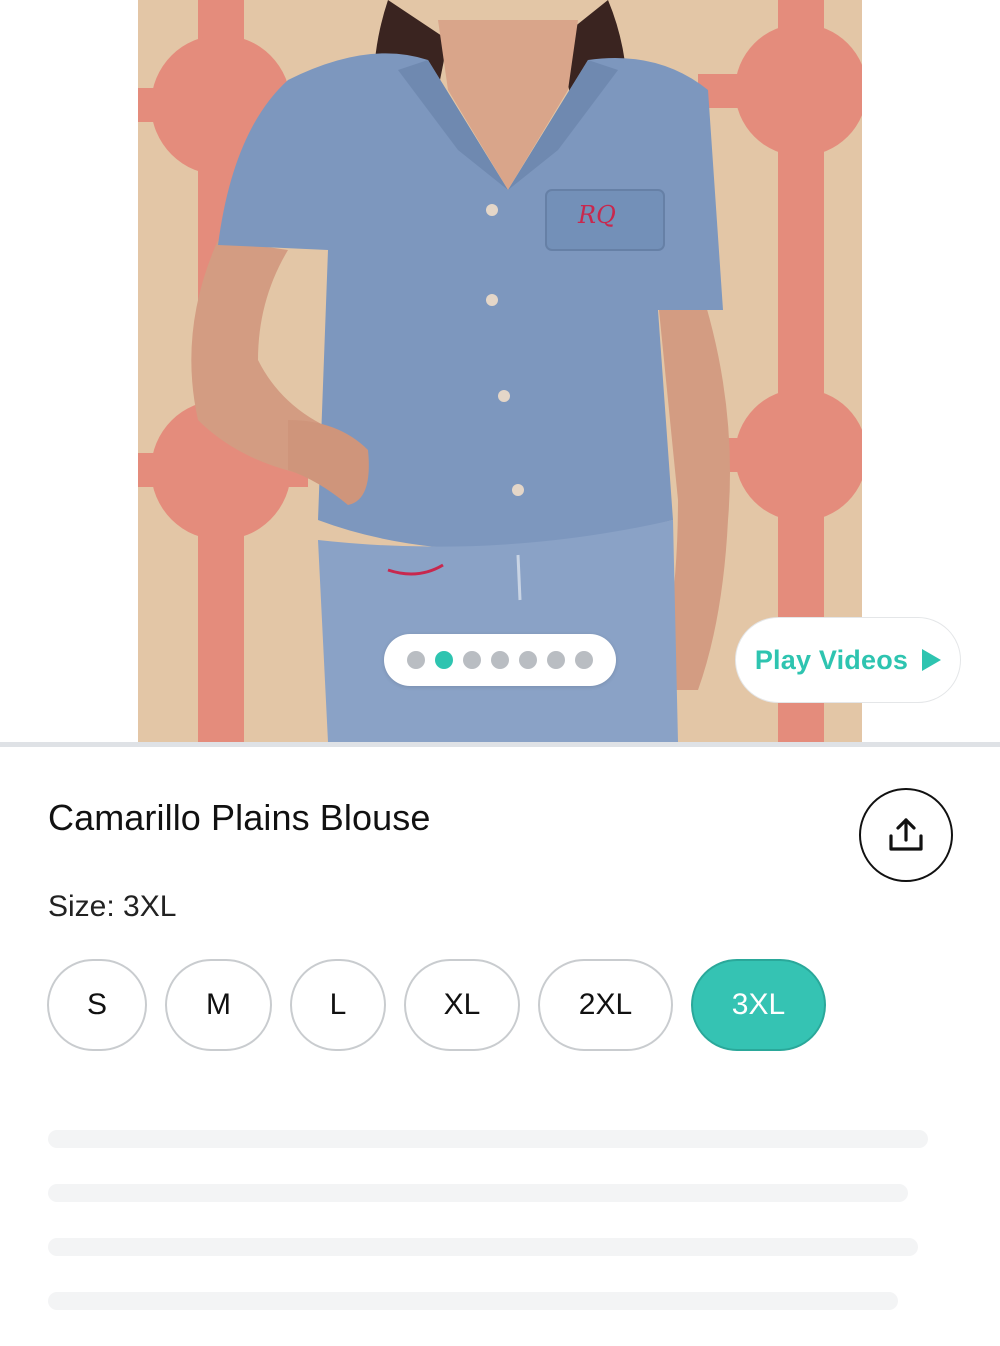  I want to click on carousel-dot-active, so click(444, 660).